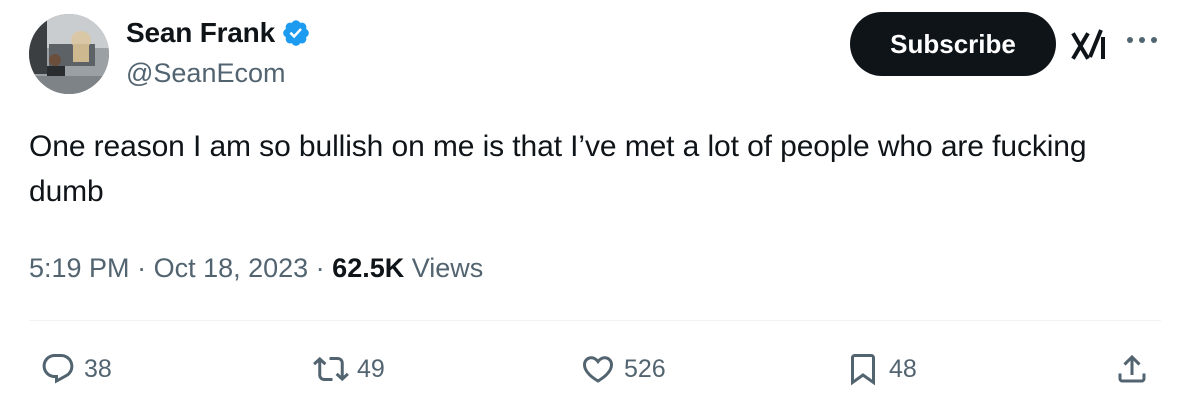 The width and height of the screenshot is (1192, 397). What do you see at coordinates (79, 268) in the screenshot?
I see `tweet-time: 5:19 PM` at bounding box center [79, 268].